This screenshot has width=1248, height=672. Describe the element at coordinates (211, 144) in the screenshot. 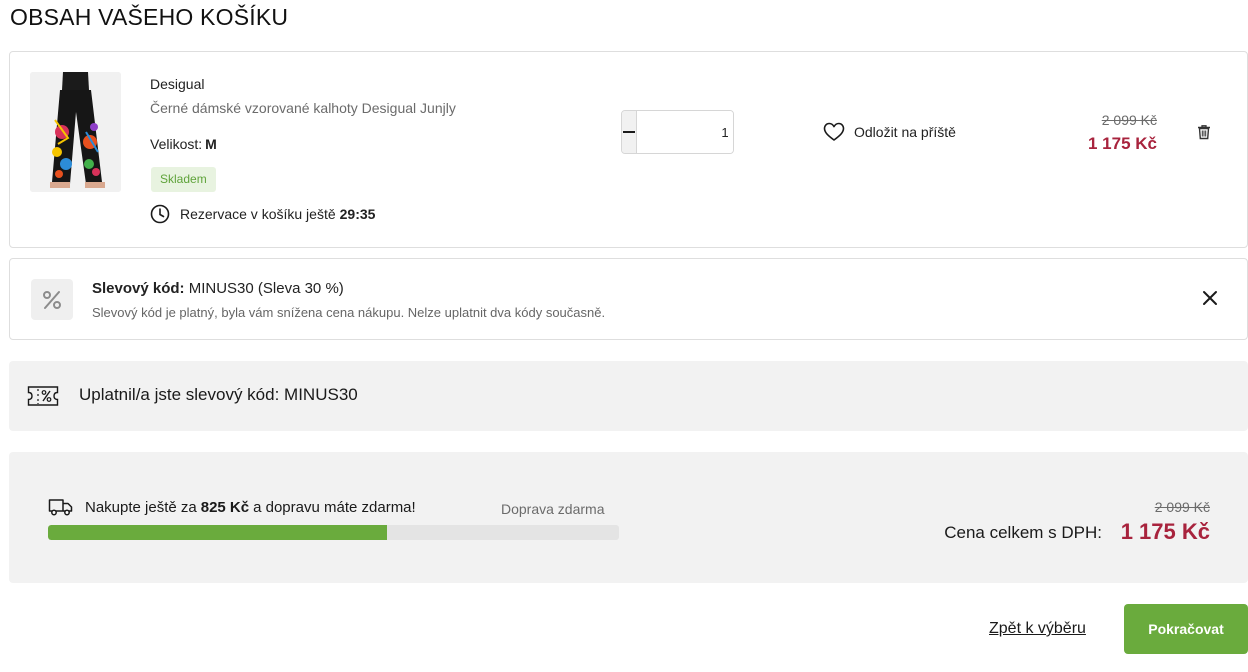

I see `size-value: M` at that location.